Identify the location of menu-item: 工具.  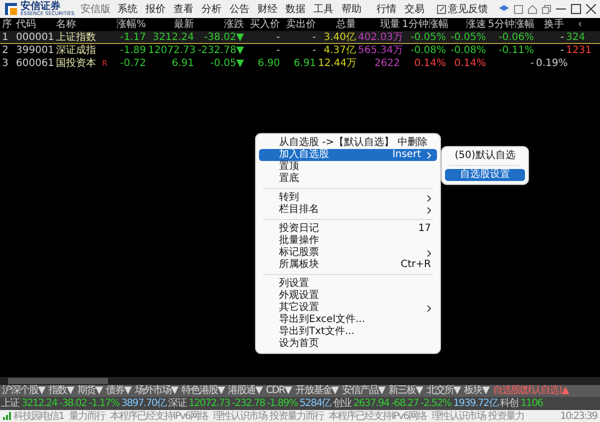
(323, 9).